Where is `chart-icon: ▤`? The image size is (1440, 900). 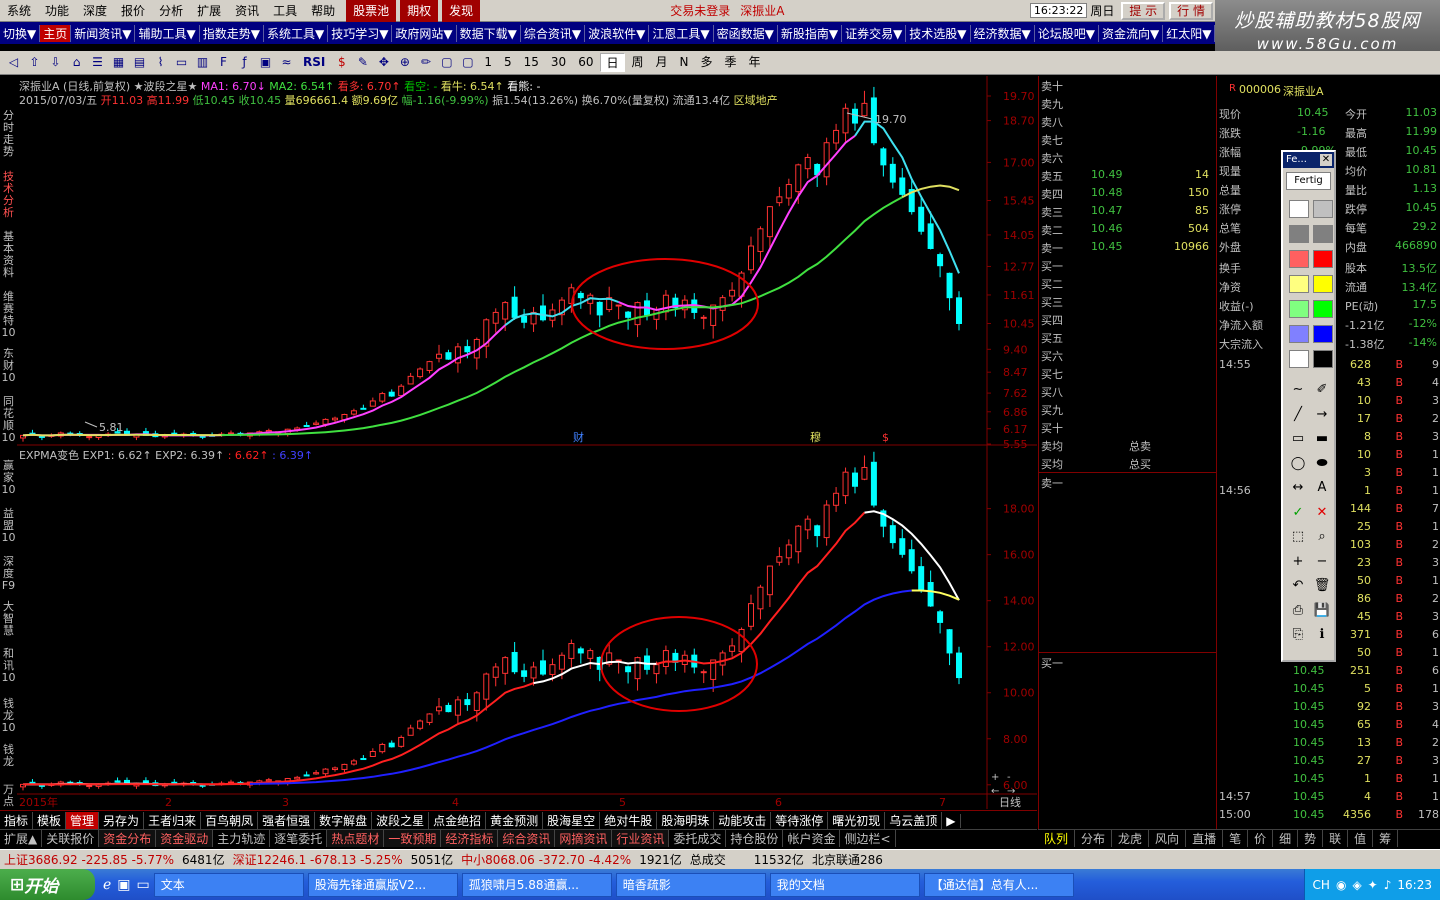 chart-icon: ▤ is located at coordinates (139, 62).